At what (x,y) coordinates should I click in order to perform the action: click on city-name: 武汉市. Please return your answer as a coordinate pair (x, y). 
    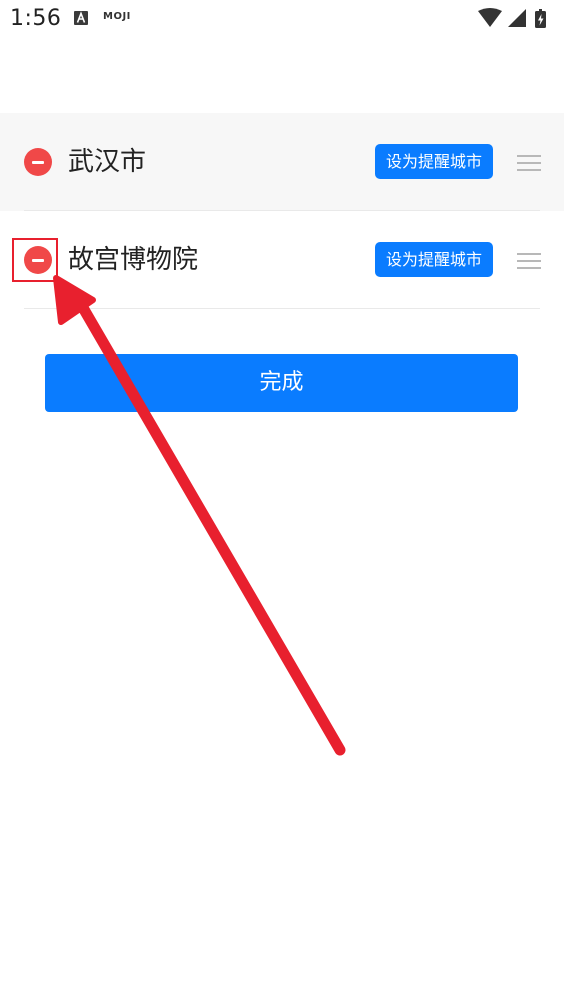
    Looking at the image, I should click on (107, 162).